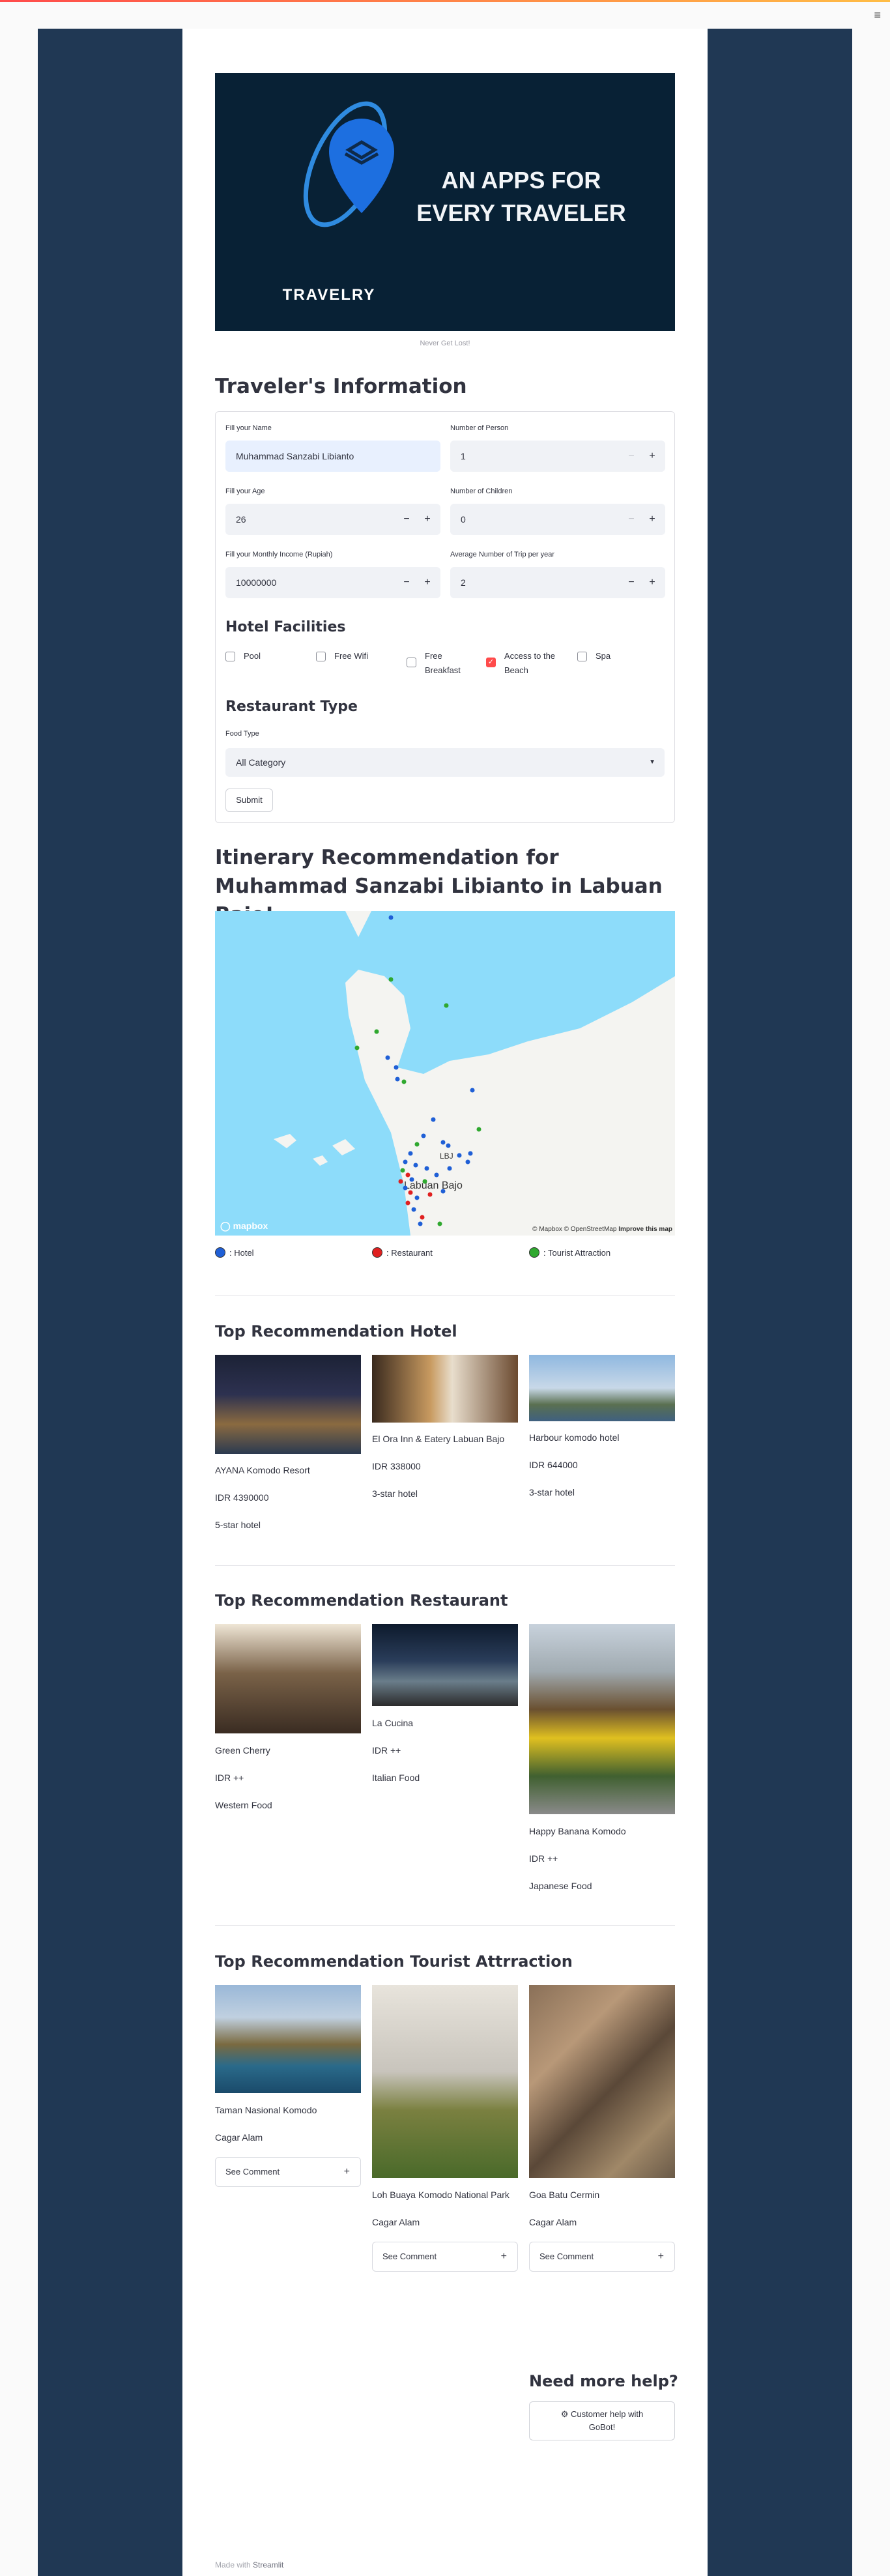 The height and width of the screenshot is (2576, 890). I want to click on legend-attraction: : Tourist Attraction, so click(569, 1253).